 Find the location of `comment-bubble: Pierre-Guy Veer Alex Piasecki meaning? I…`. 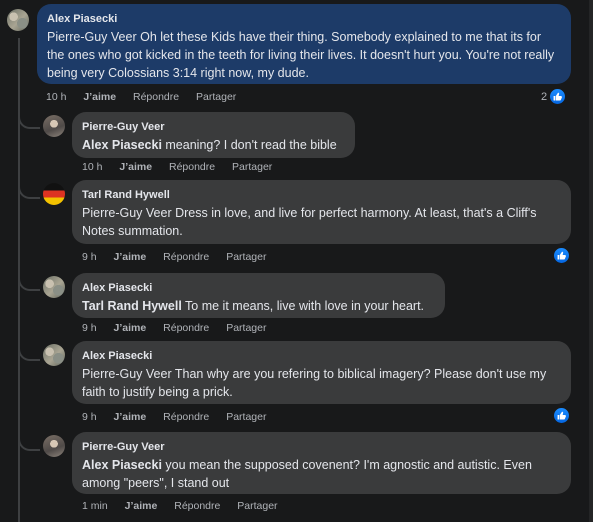

comment-bubble: Pierre-Guy Veer Alex Piasecki meaning? I… is located at coordinates (213, 135).